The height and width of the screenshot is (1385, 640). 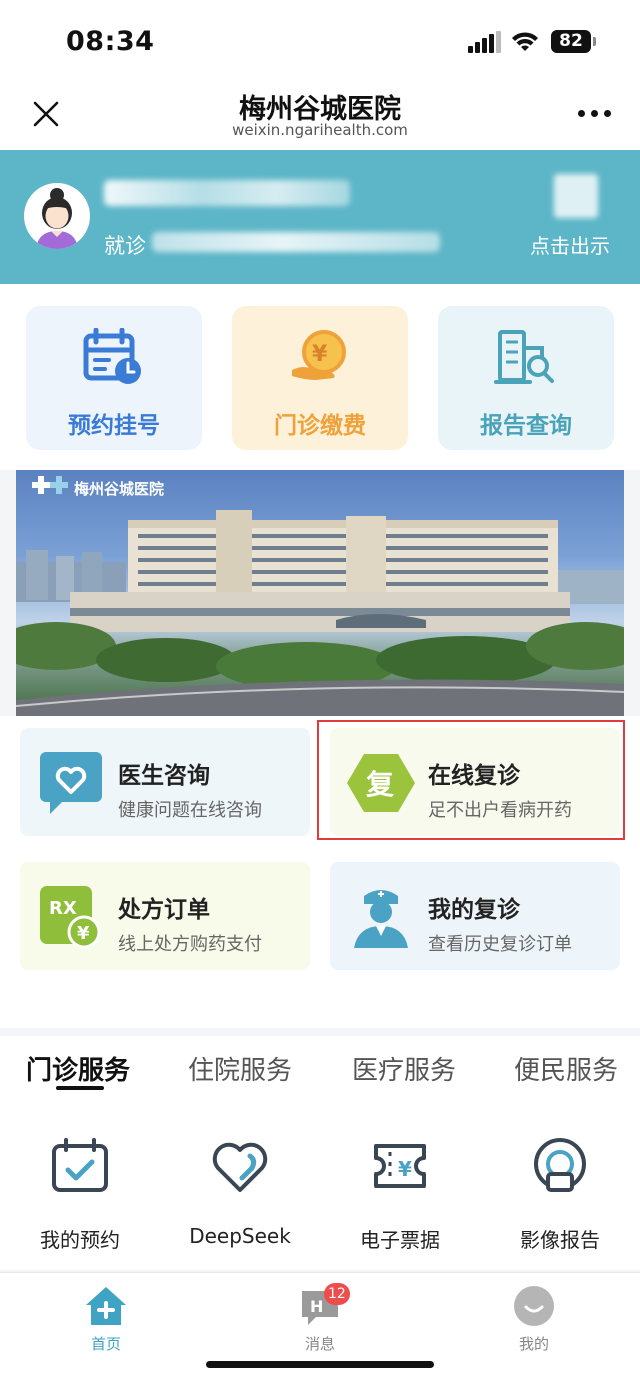 I want to click on report-label: 报告查询, so click(x=526, y=426).